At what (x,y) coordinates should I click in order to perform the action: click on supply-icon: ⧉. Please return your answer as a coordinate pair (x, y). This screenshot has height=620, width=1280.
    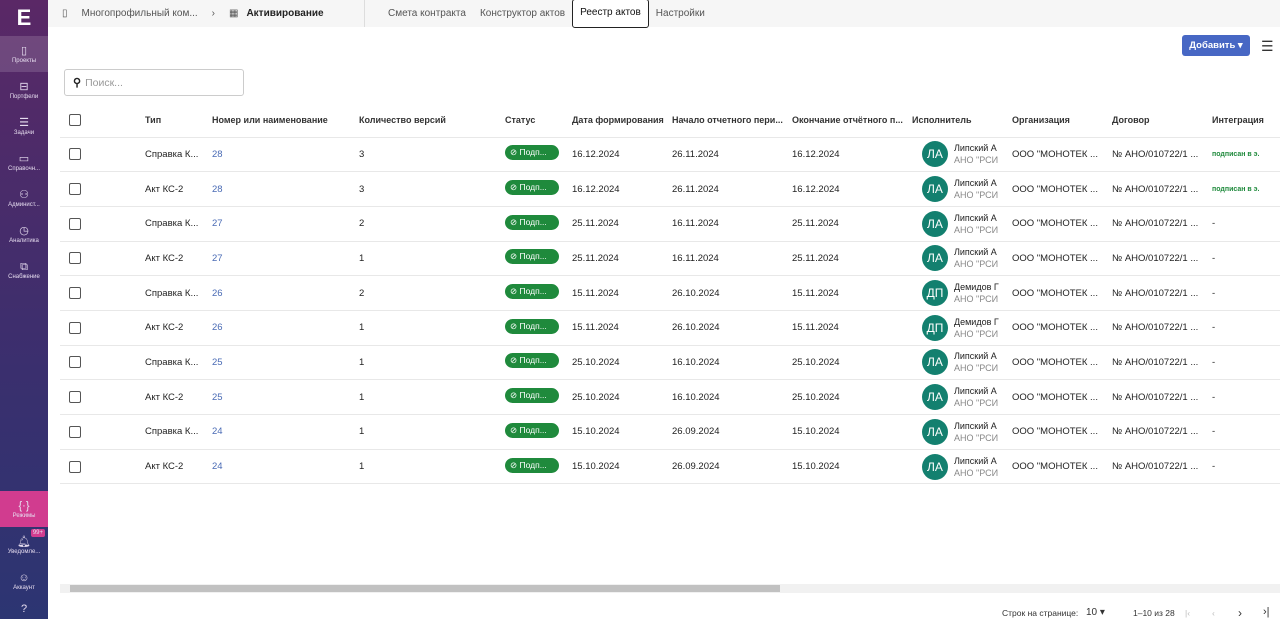
    Looking at the image, I should click on (24, 266).